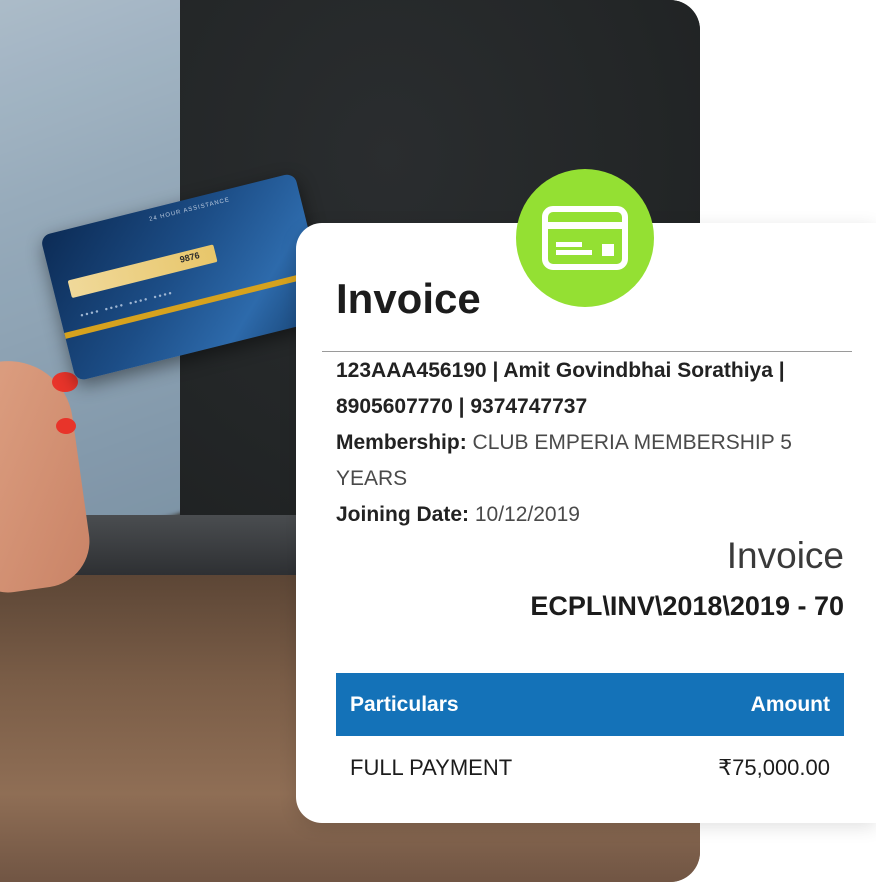  I want to click on joining-date-row: Joining Date: 10/12/2019, so click(586, 515).